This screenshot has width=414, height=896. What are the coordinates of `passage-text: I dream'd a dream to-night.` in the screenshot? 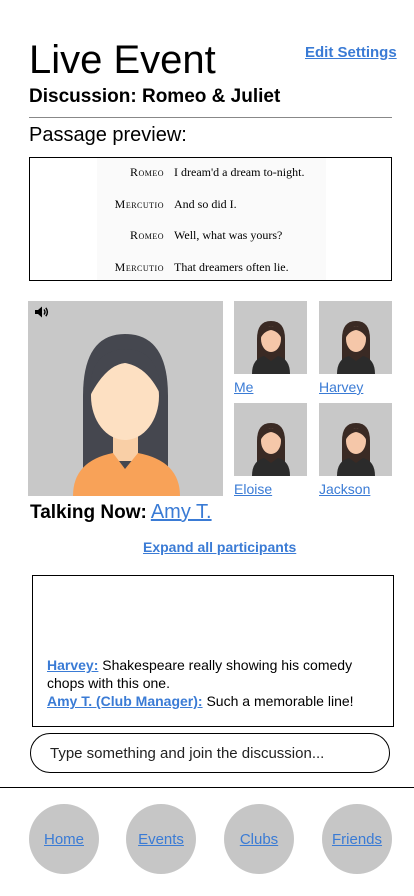 It's located at (239, 172).